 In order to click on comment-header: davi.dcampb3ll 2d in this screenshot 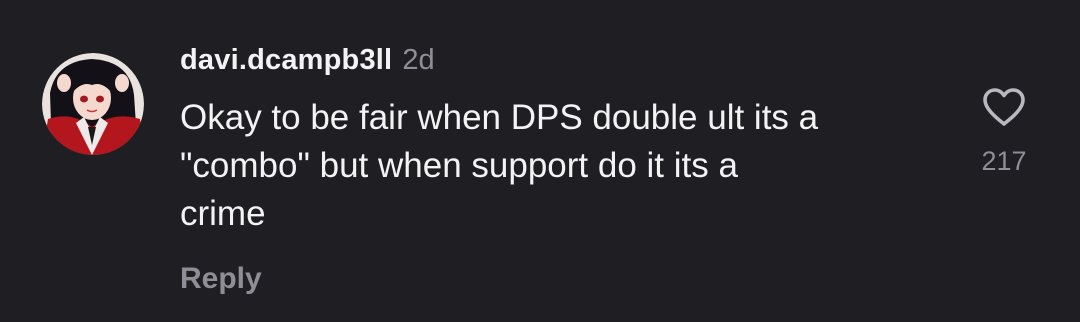, I will do `click(560, 66)`.